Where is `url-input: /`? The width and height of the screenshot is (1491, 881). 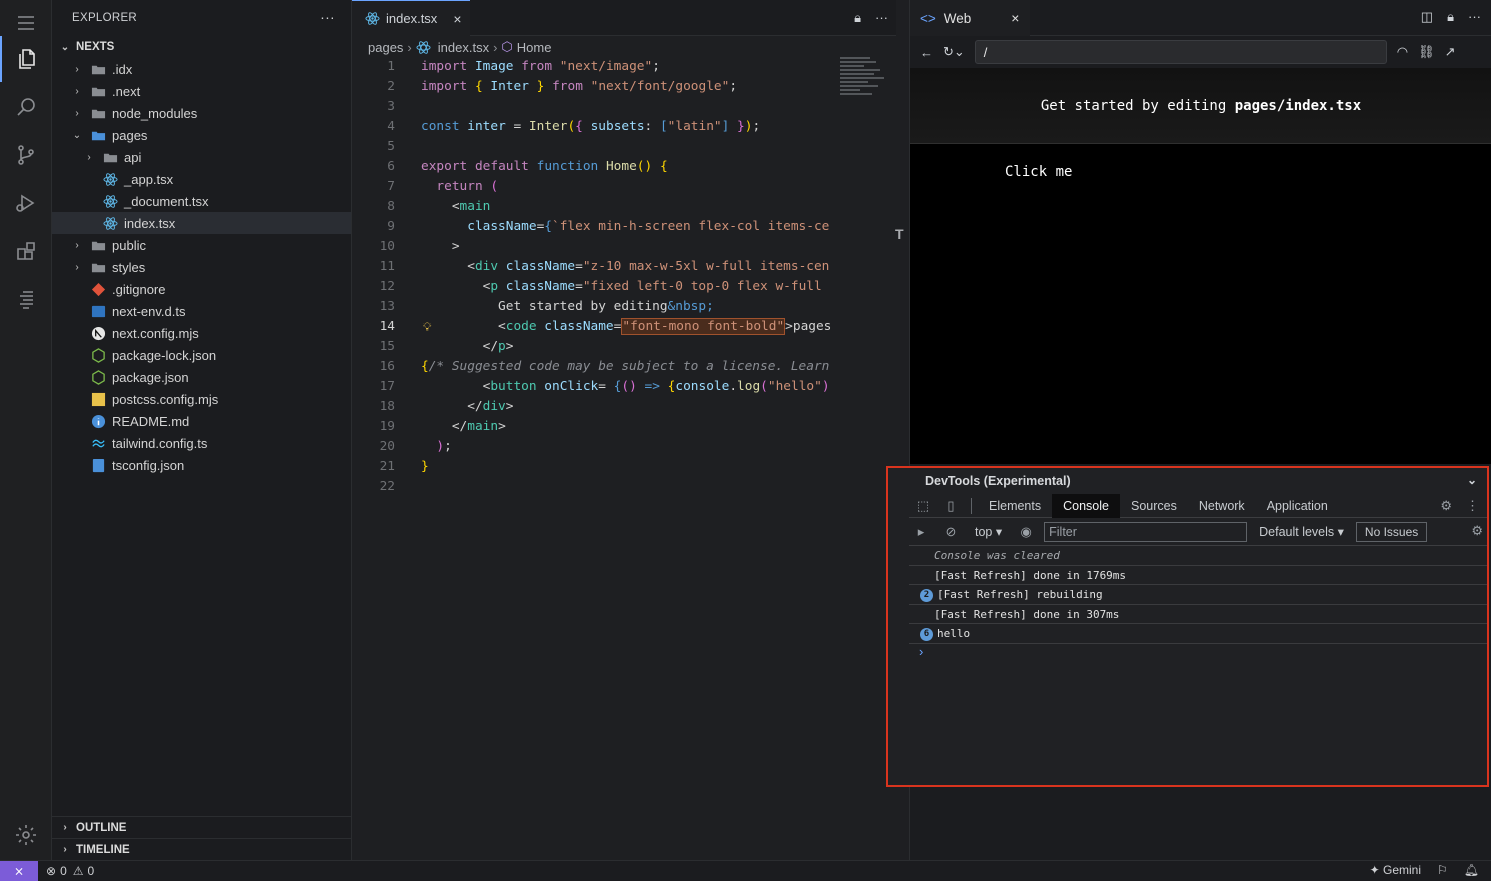
url-input: / is located at coordinates (1180, 52).